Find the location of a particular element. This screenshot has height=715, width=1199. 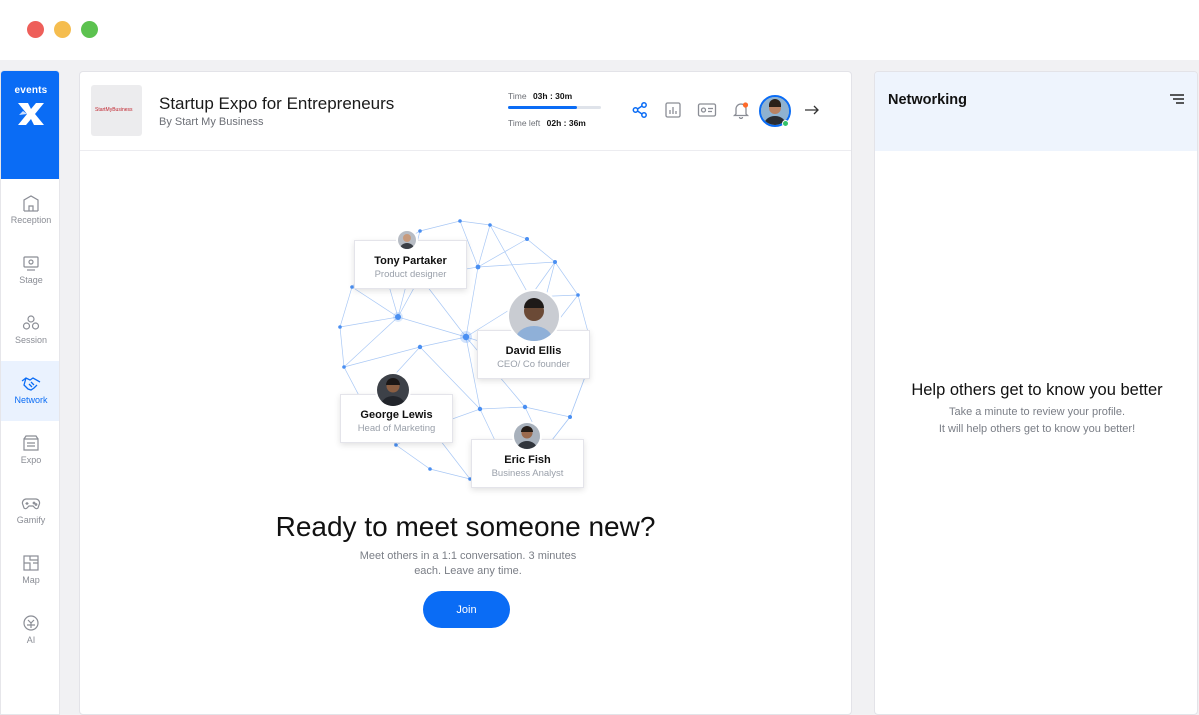

badge-card-icon is located at coordinates (707, 110).